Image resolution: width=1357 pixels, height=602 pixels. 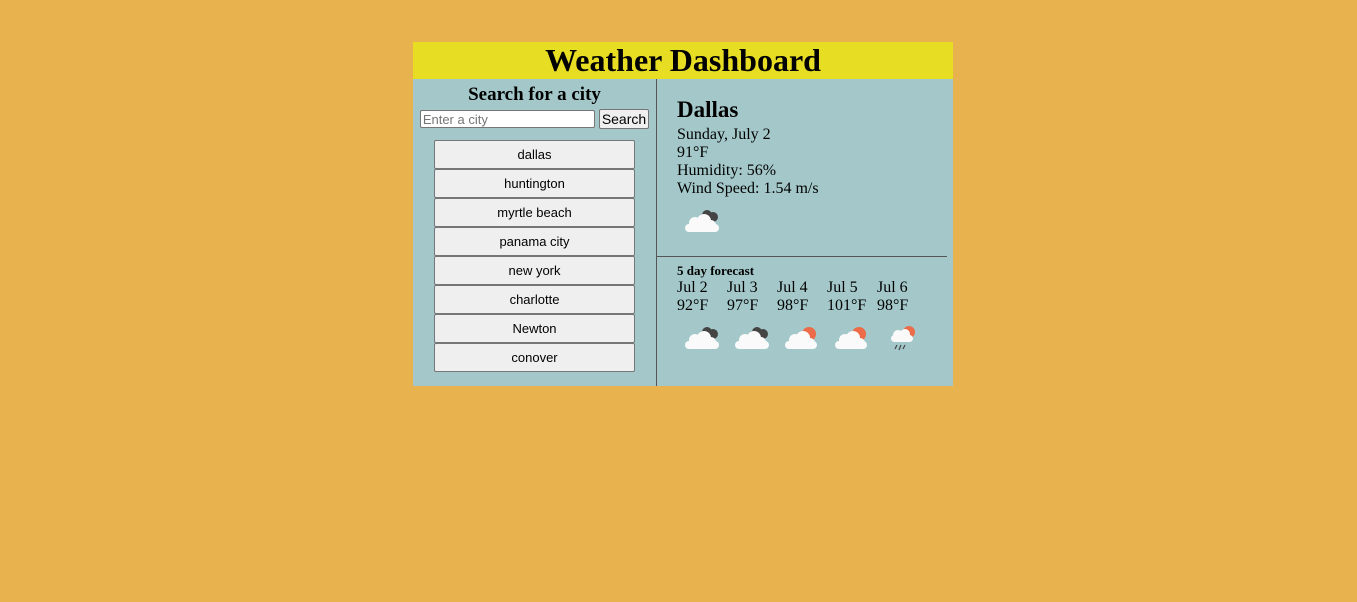 What do you see at coordinates (534, 299) in the screenshot?
I see `history-button: charlotte` at bounding box center [534, 299].